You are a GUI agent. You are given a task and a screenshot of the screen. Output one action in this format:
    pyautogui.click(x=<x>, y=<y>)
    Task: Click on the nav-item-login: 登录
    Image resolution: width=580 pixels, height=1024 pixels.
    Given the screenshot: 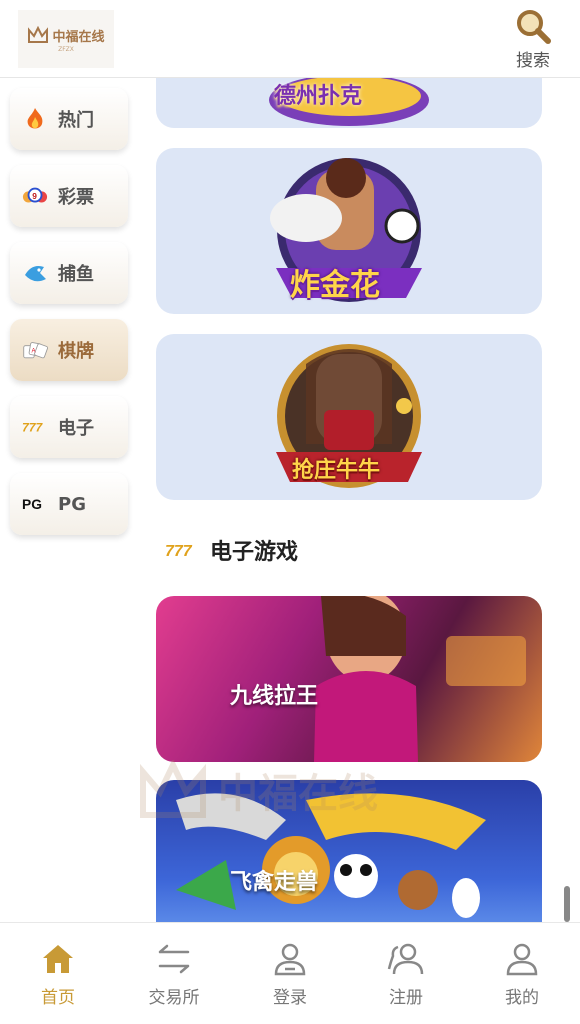 What is the action you would take?
    pyautogui.click(x=290, y=973)
    